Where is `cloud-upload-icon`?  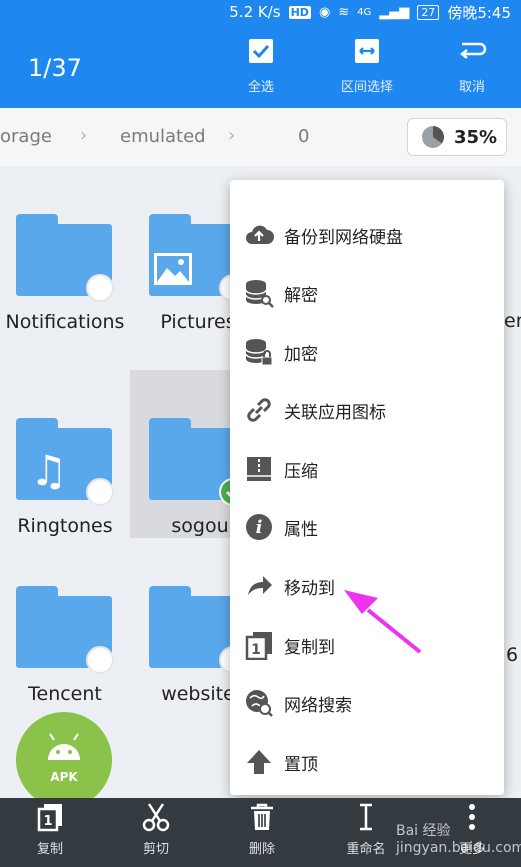
cloud-upload-icon is located at coordinates (259, 235).